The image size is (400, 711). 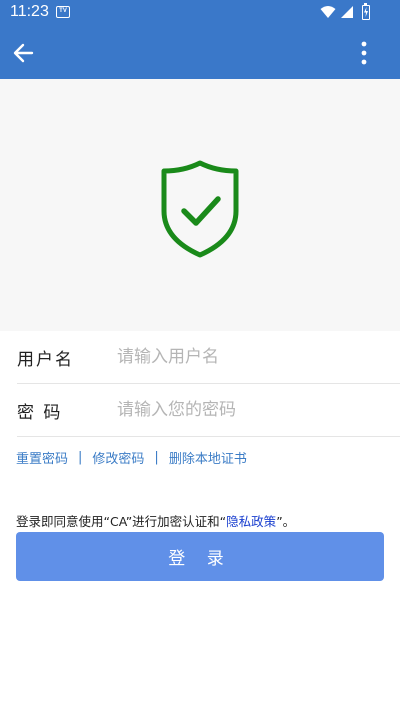 What do you see at coordinates (347, 12) in the screenshot?
I see `signal-icon` at bounding box center [347, 12].